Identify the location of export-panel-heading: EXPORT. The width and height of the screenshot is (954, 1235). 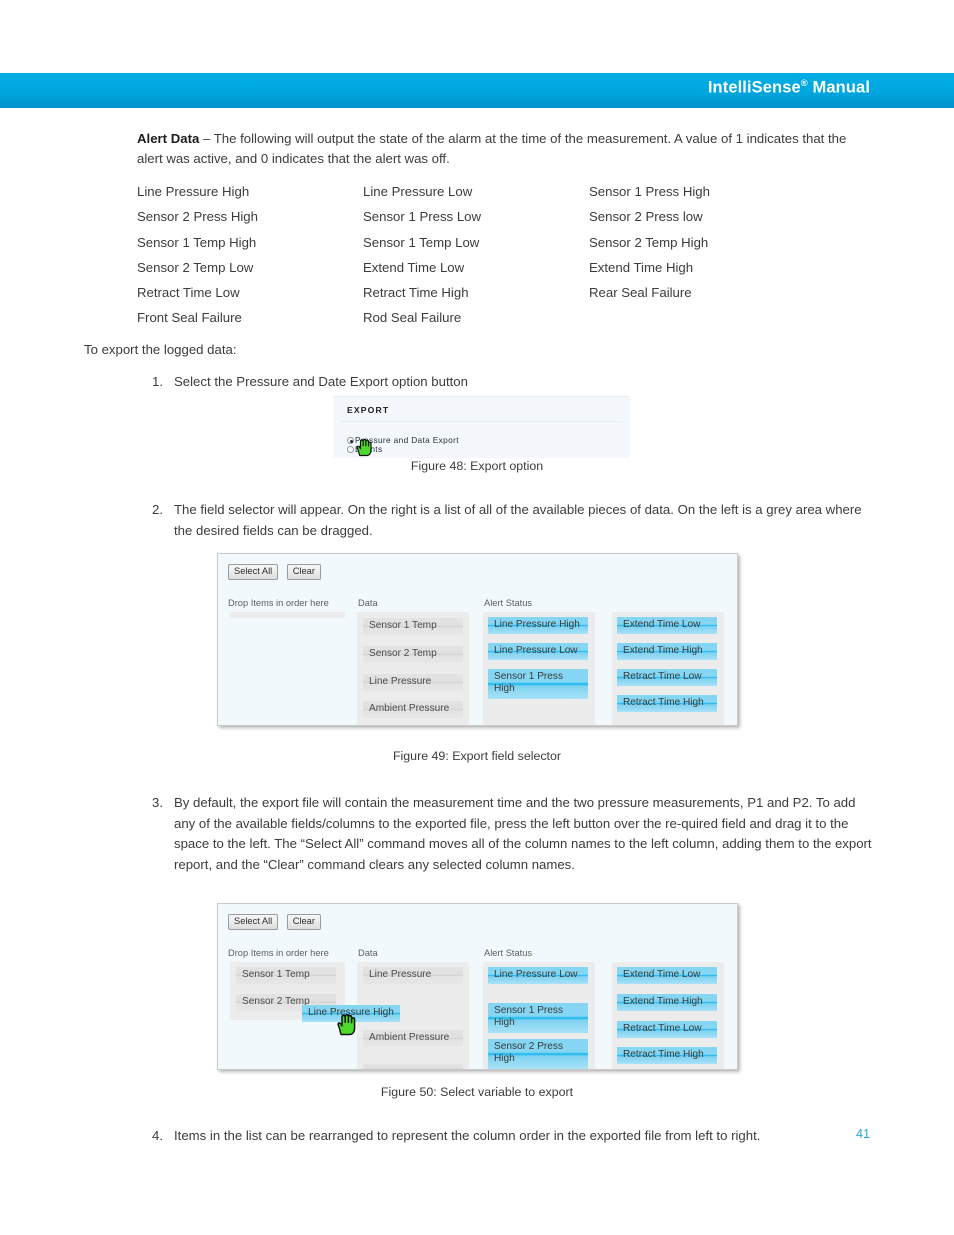
(368, 410).